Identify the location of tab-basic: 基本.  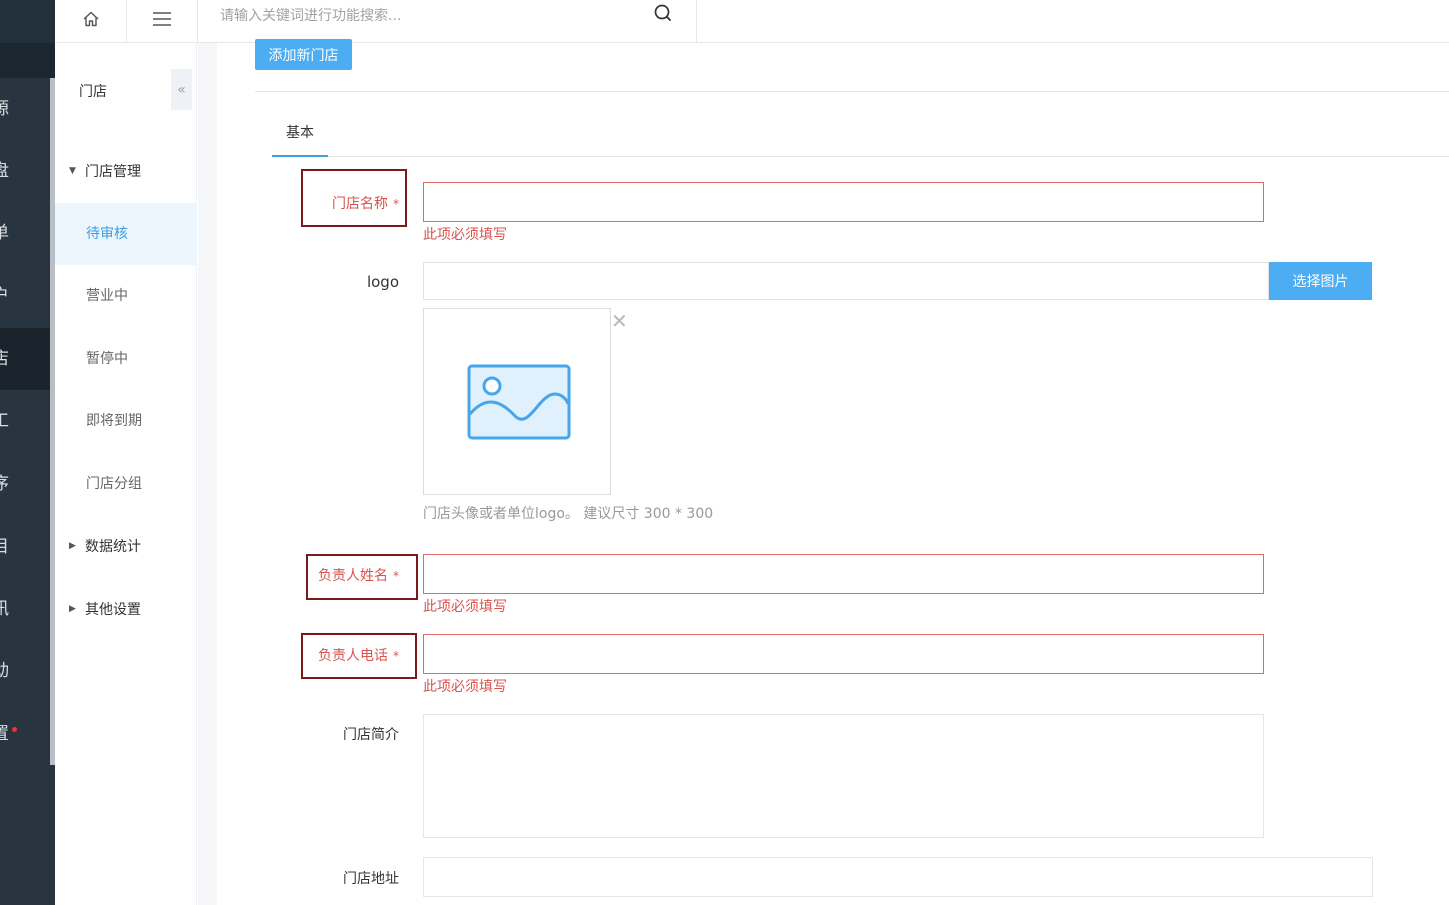
(300, 134).